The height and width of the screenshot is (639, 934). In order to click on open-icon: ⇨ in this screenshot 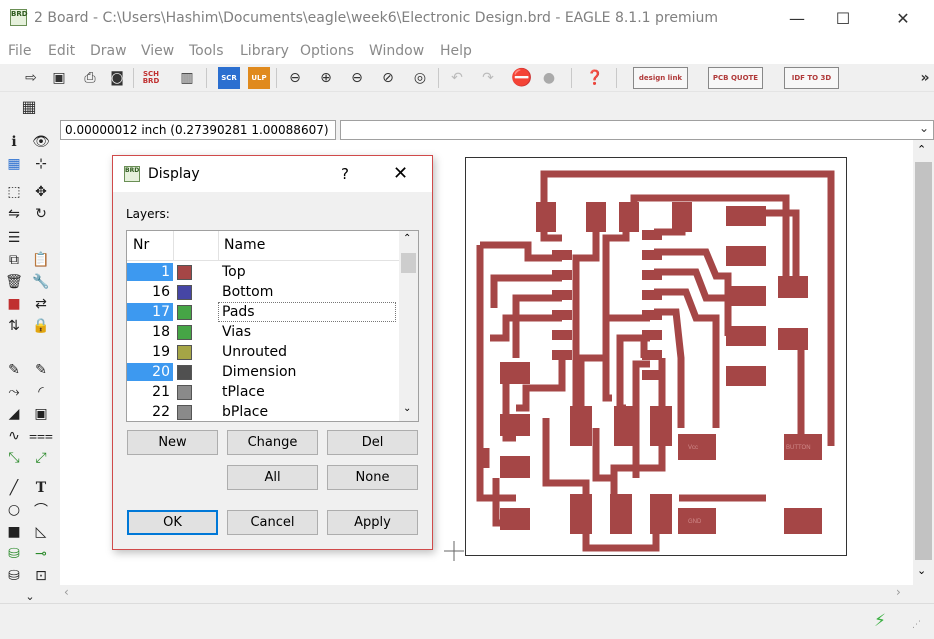, I will do `click(31, 78)`.